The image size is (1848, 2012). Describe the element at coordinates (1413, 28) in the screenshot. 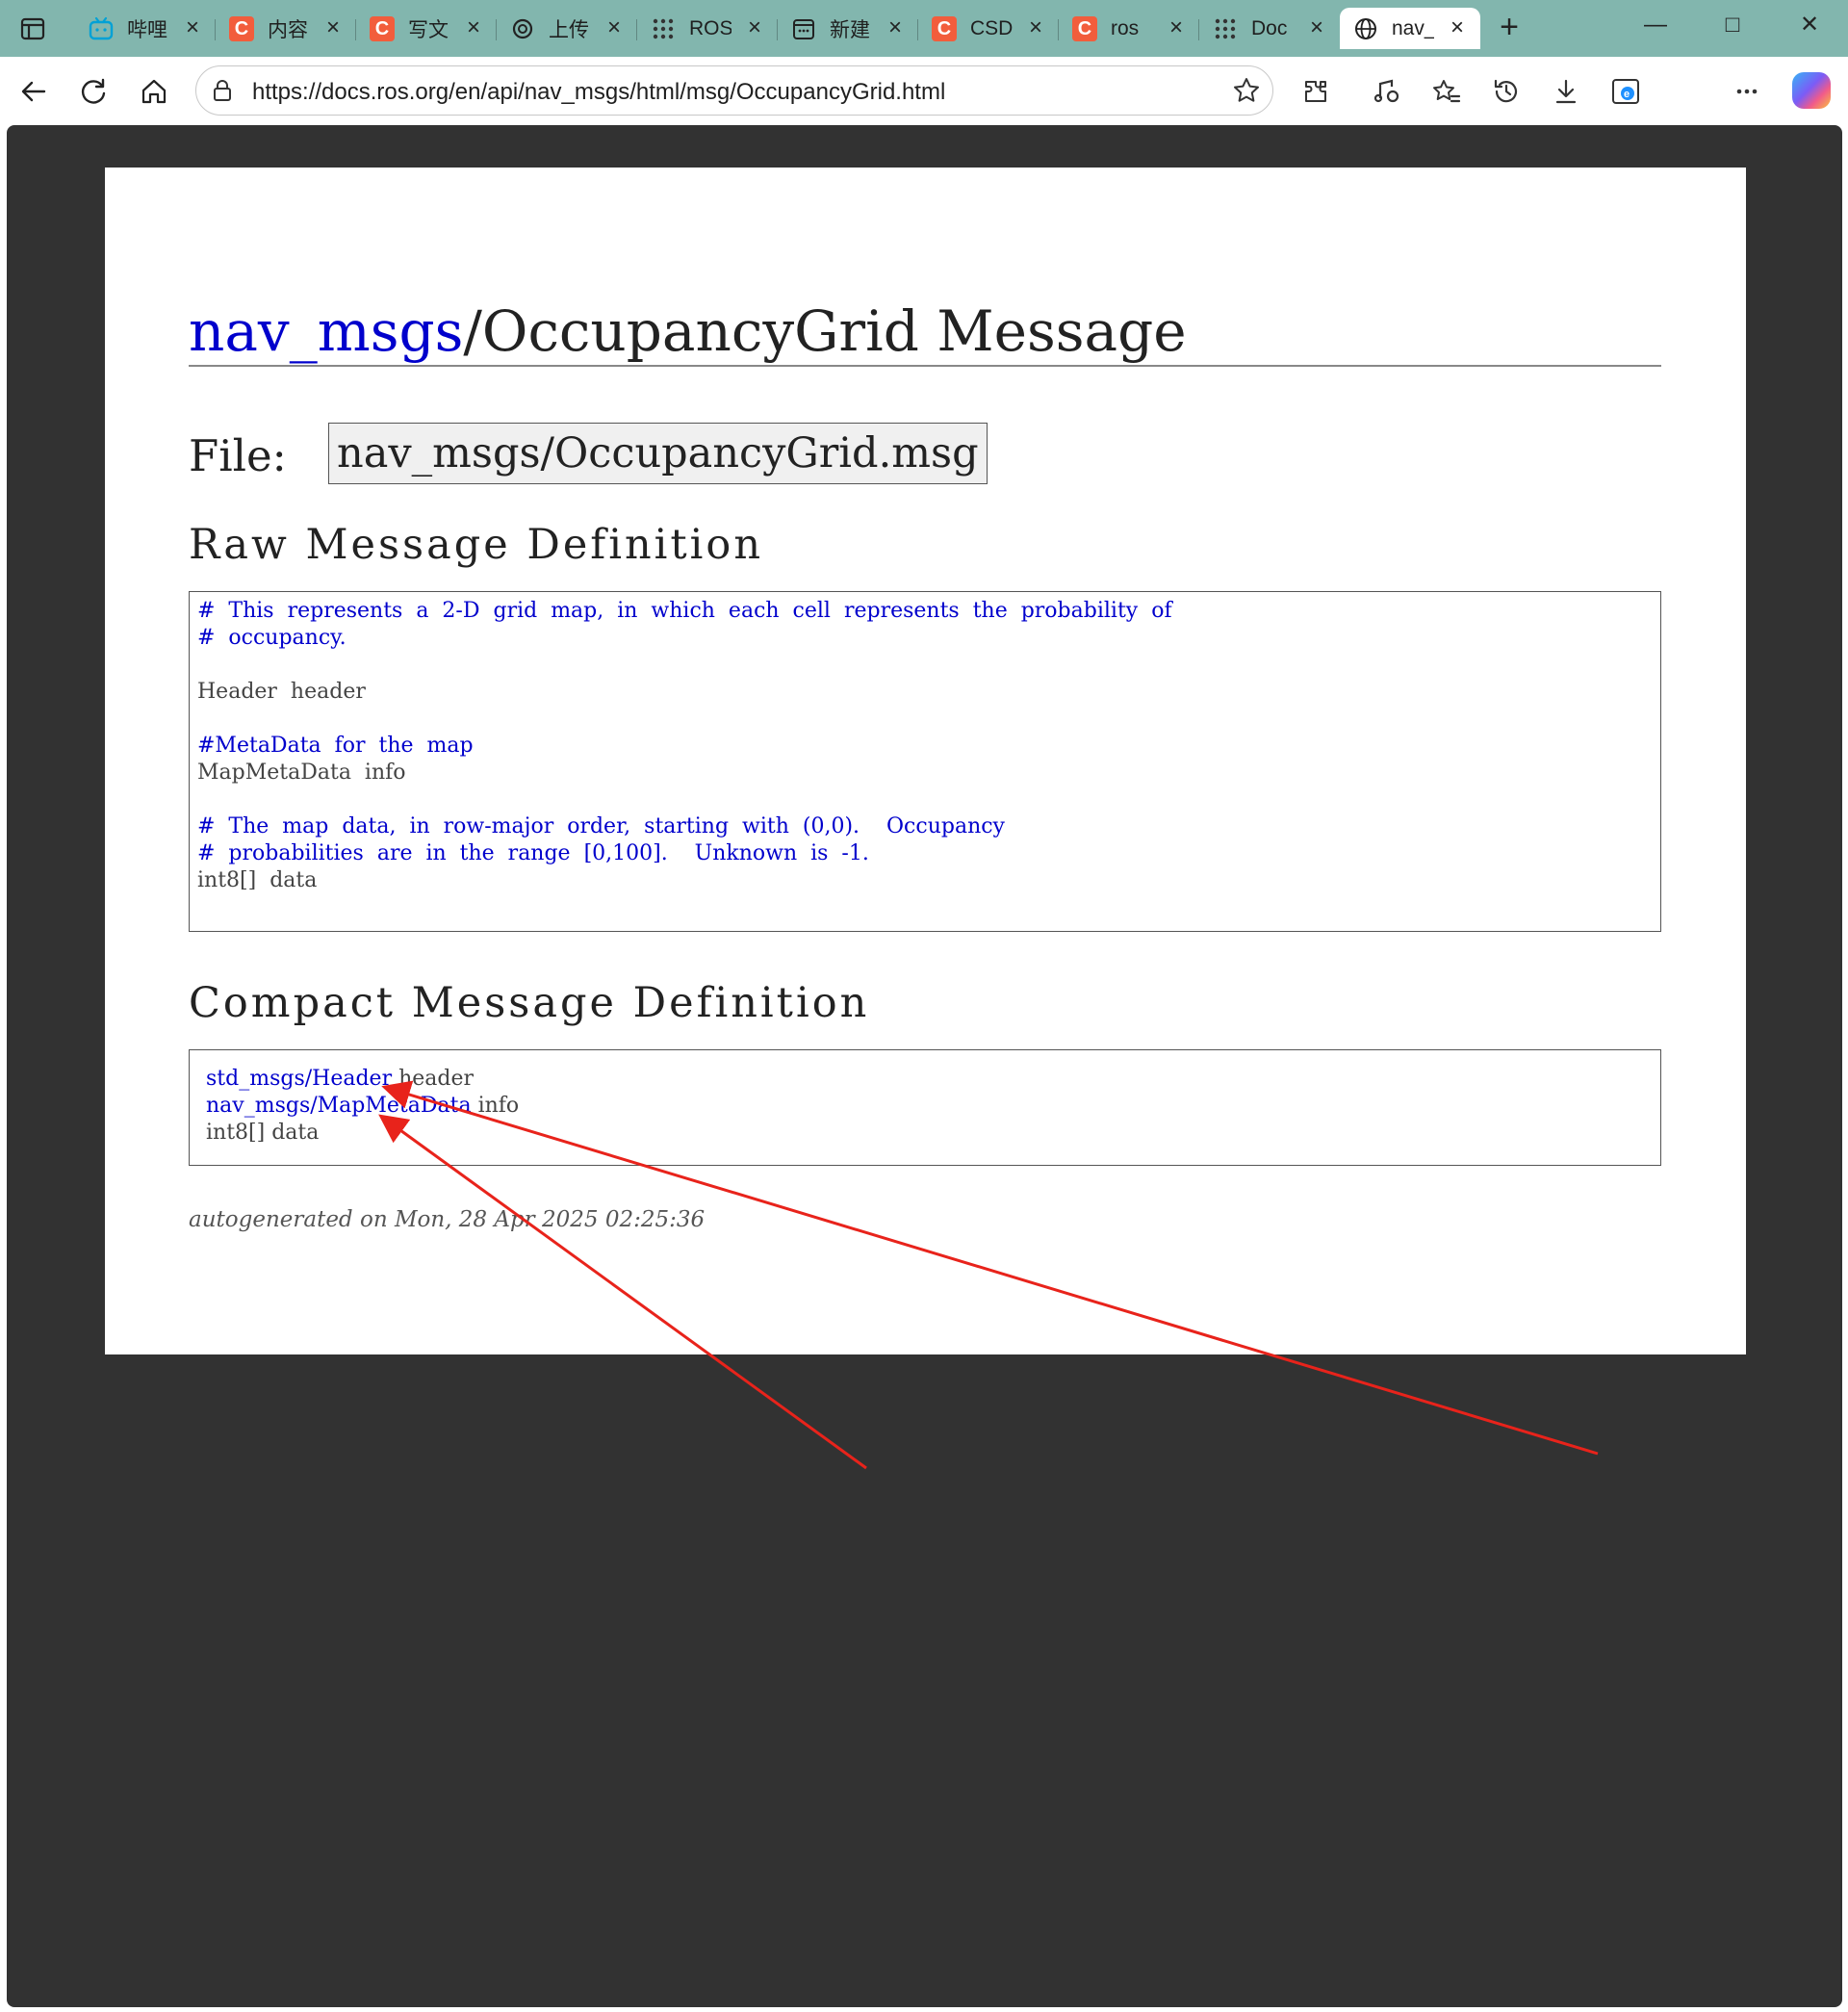

I see `tab-title: nav_` at that location.